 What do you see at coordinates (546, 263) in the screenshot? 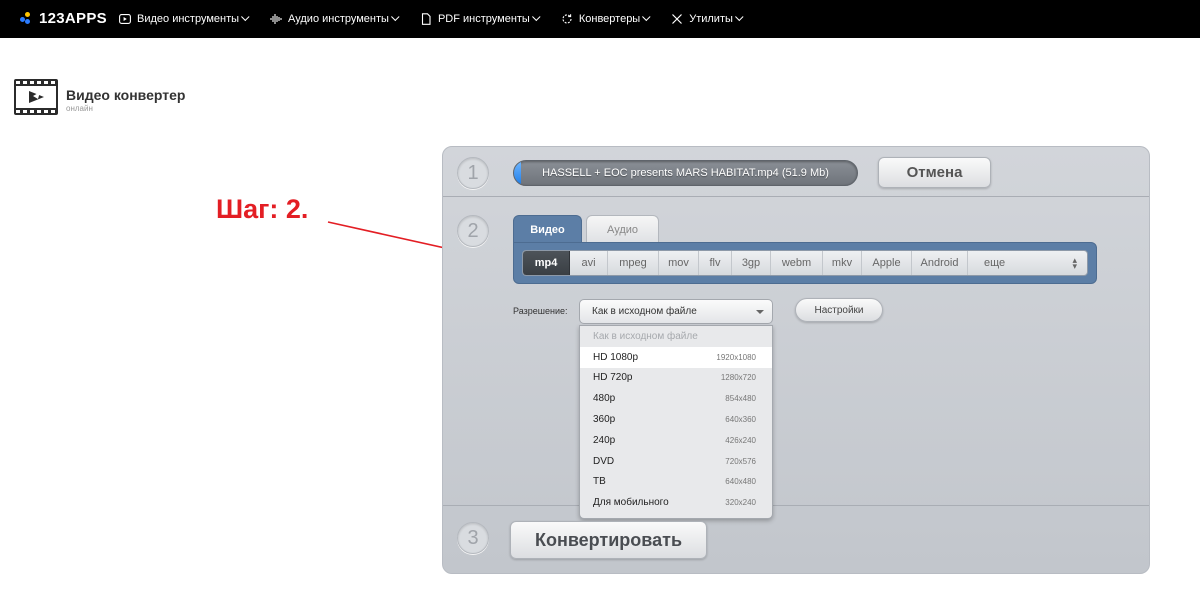
I see `format-option-mp4: mp4` at bounding box center [546, 263].